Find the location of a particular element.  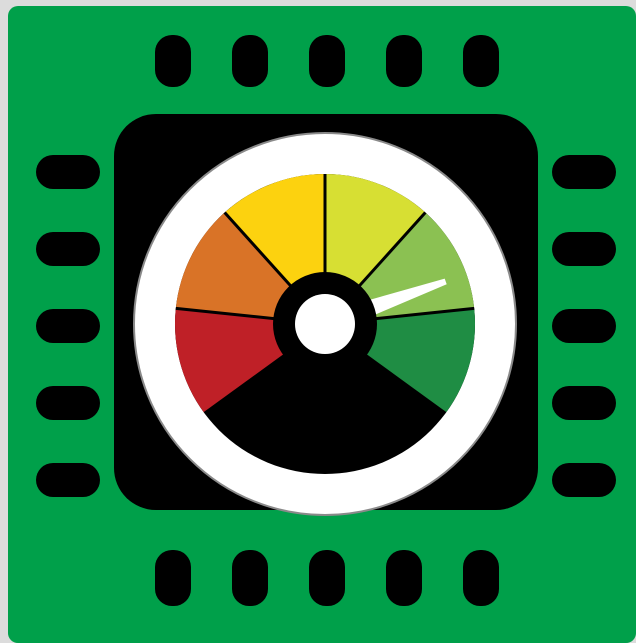

gauge-hub is located at coordinates (325, 324).